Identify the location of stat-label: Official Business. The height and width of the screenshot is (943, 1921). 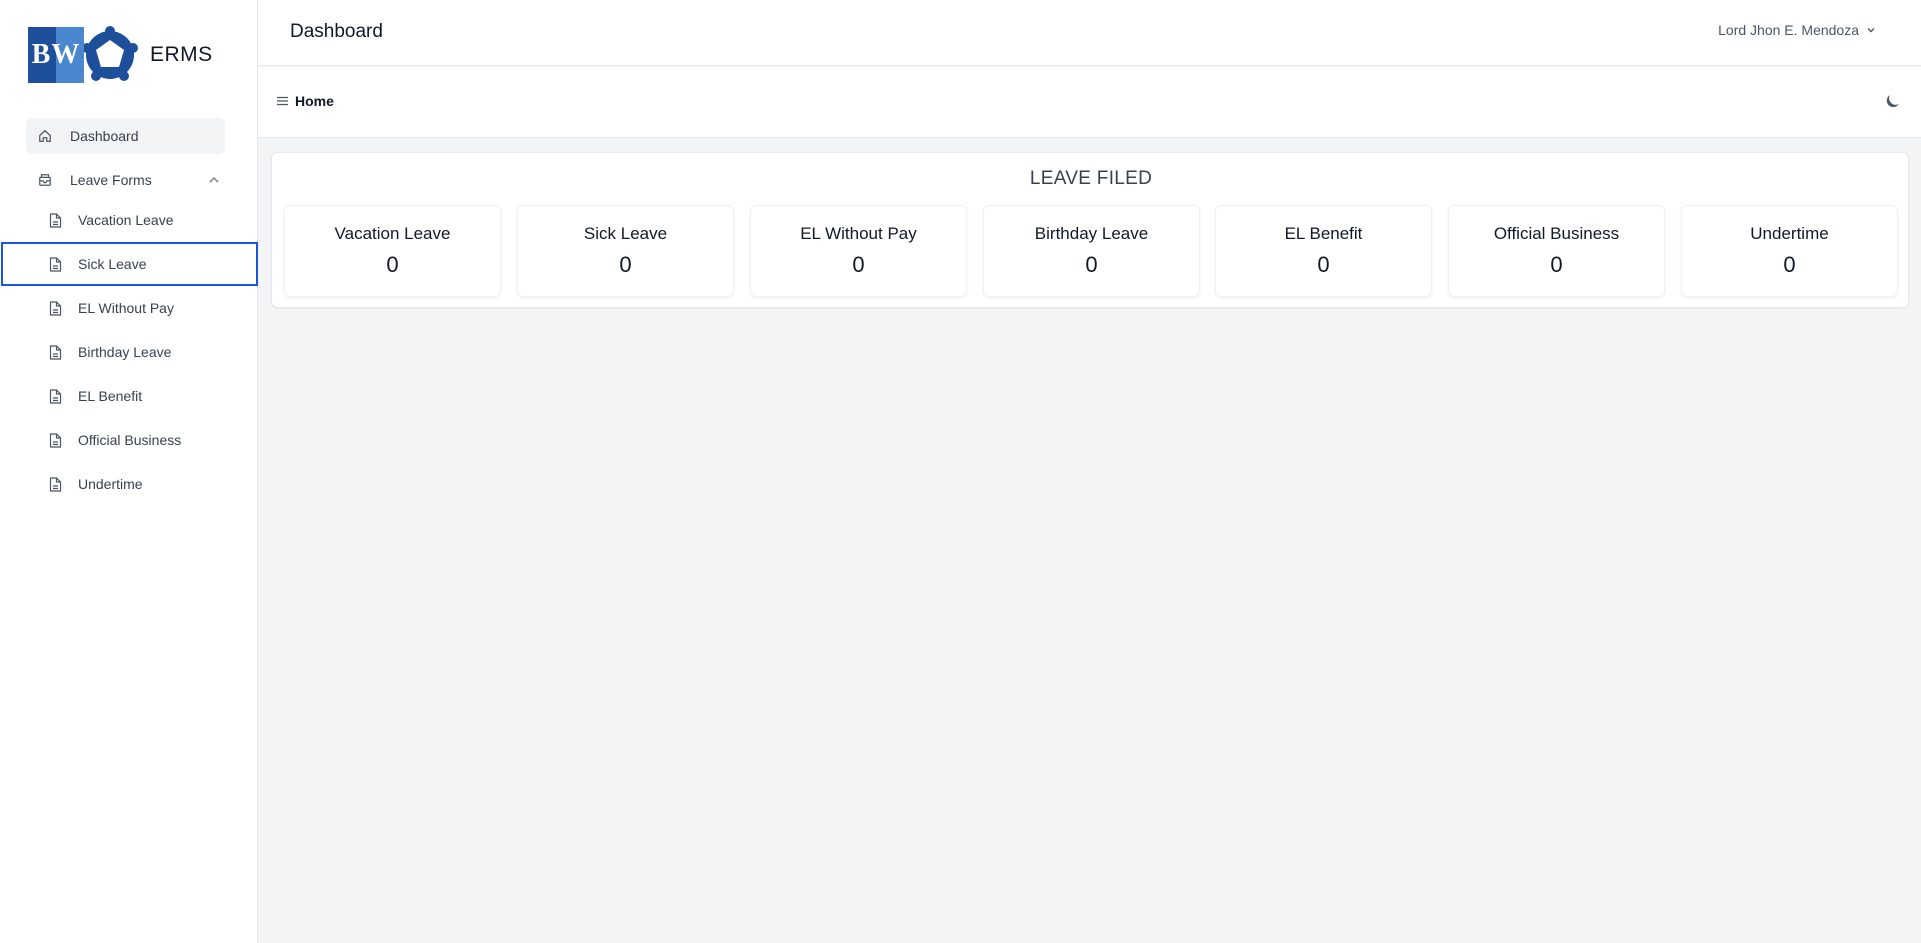
(1556, 233).